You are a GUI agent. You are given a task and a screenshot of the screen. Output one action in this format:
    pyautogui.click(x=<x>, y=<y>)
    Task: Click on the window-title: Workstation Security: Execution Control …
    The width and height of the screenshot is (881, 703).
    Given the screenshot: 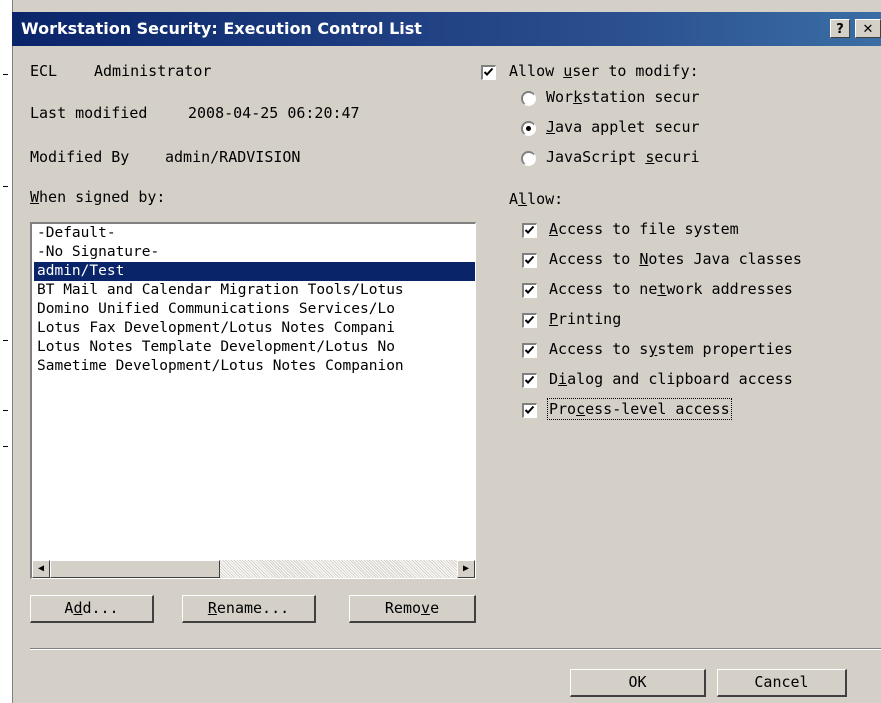 What is the action you would take?
    pyautogui.click(x=221, y=28)
    